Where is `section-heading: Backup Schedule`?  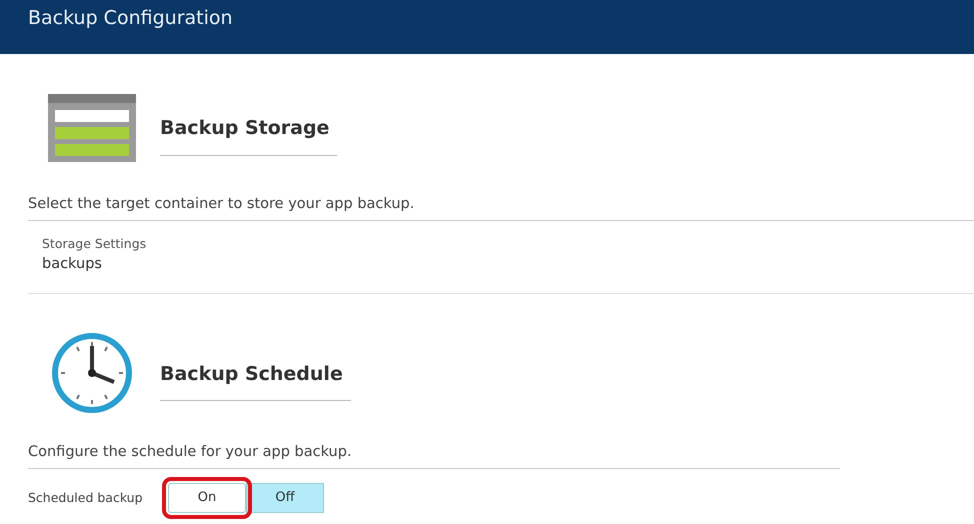 section-heading: Backup Schedule is located at coordinates (255, 380).